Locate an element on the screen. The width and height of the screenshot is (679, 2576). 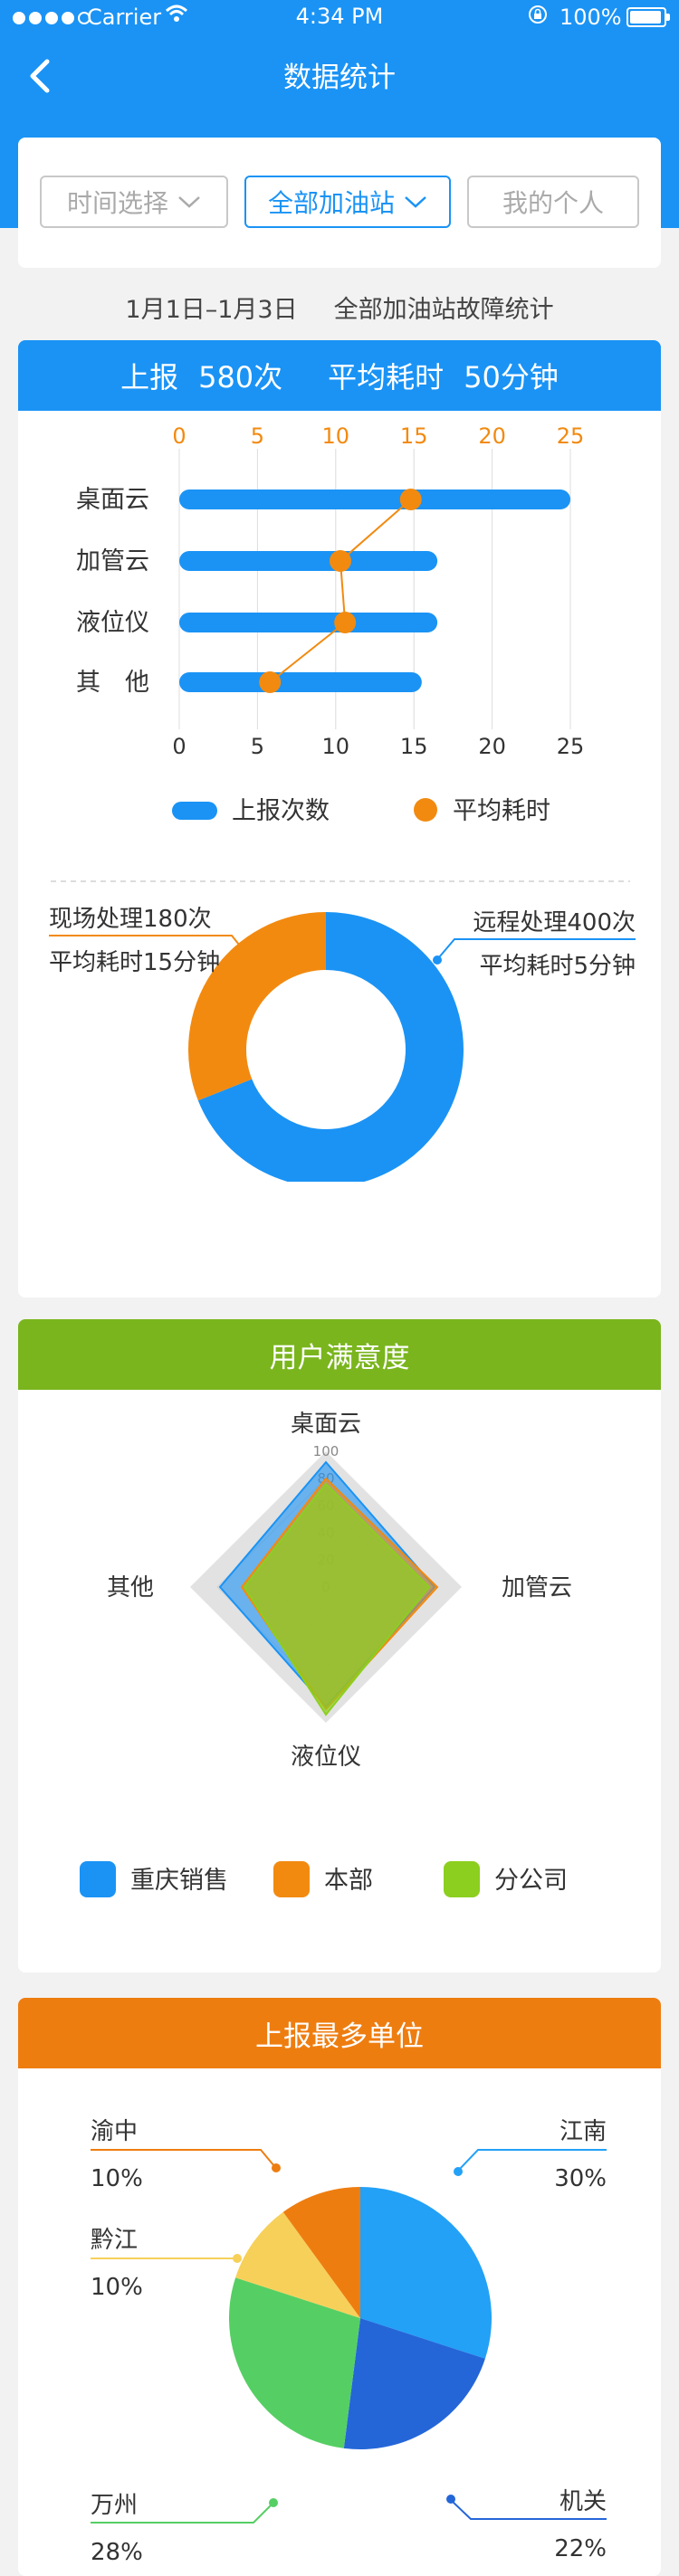
radar-legend-label: 重庆销售 is located at coordinates (179, 1881).